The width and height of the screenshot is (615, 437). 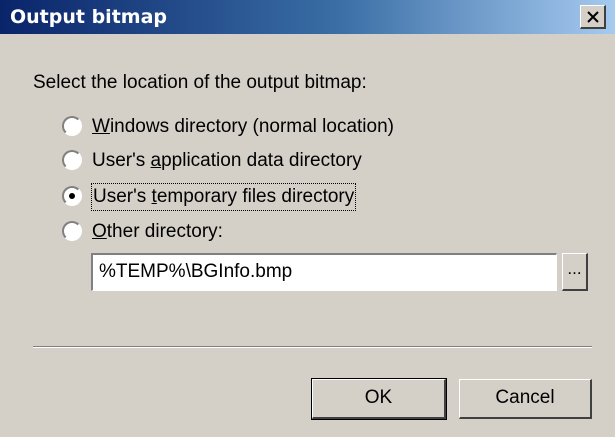 I want to click on dialog-title: Output bitmap, so click(x=89, y=17).